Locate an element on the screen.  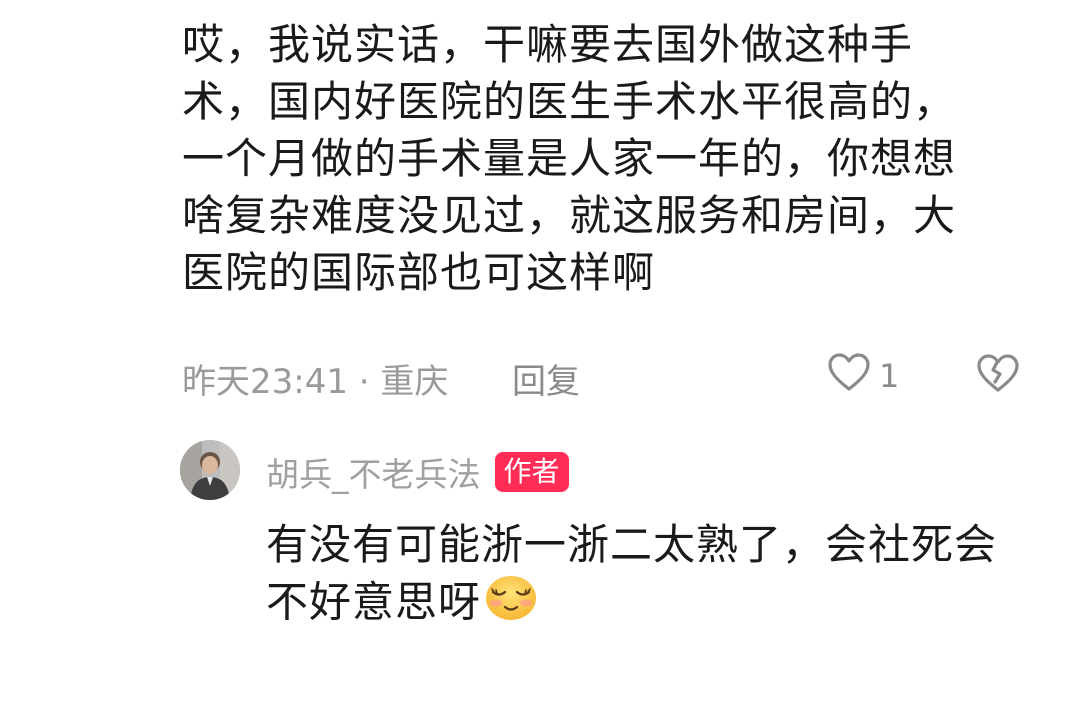
like-count: 1 is located at coordinates (889, 376).